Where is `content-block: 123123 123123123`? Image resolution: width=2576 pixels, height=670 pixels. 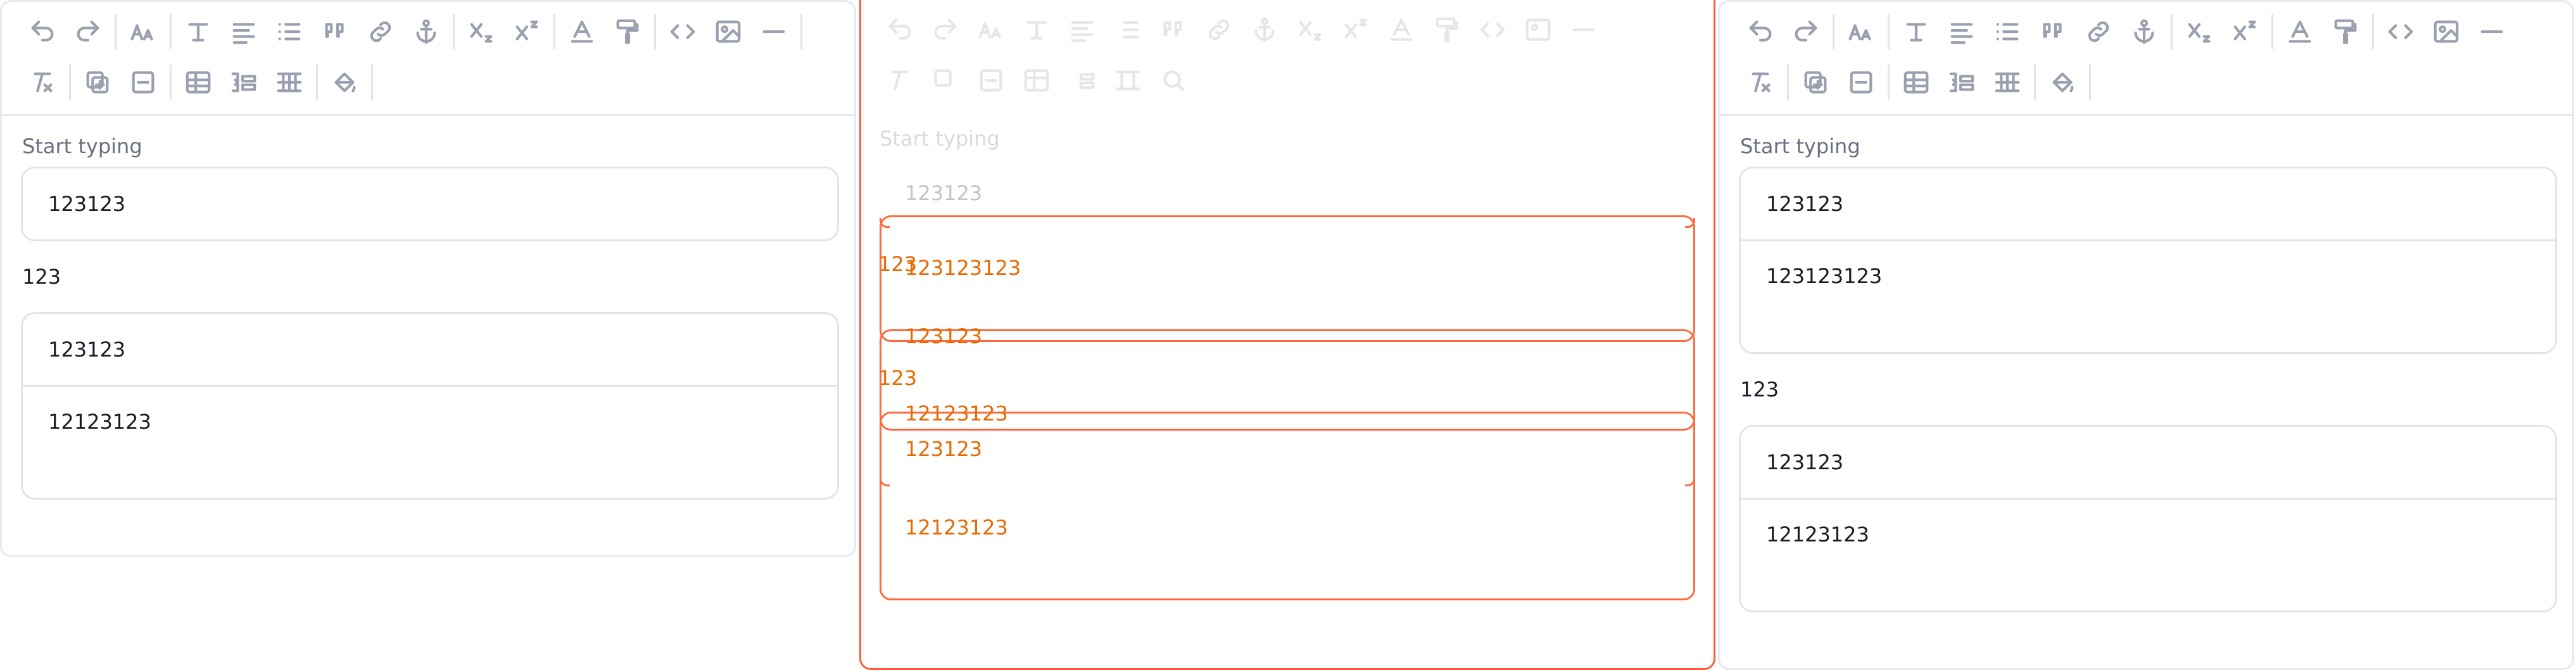
content-block: 123123 123123123 is located at coordinates (2148, 260).